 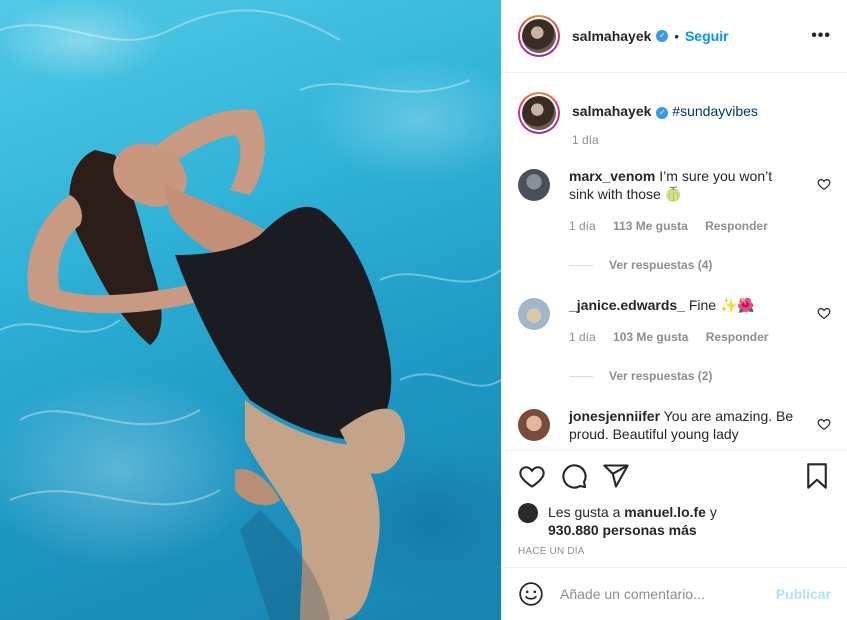 I want to click on post-caption: salmahayek ✓ #sundayvibes 1 día, so click(x=674, y=119).